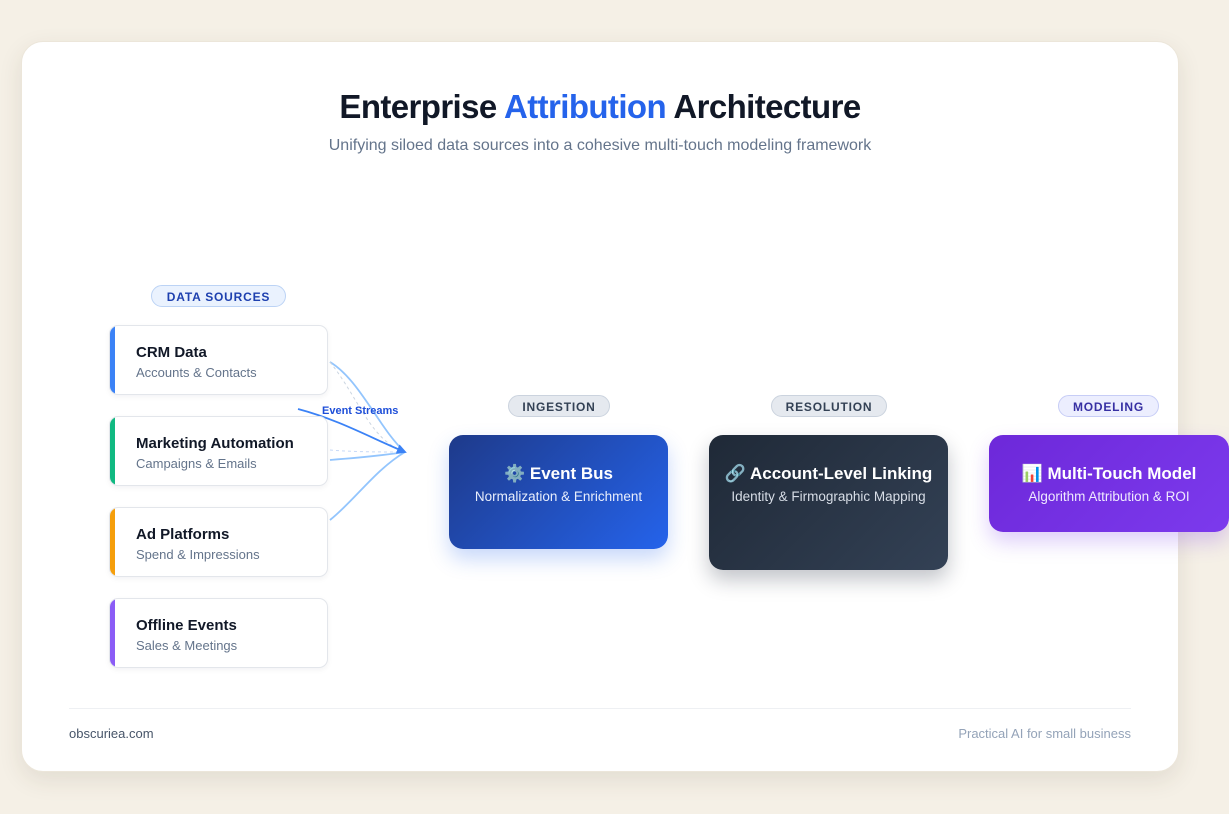 The width and height of the screenshot is (1229, 814). What do you see at coordinates (196, 463) in the screenshot?
I see `source-desc: Campaigns & Emails` at bounding box center [196, 463].